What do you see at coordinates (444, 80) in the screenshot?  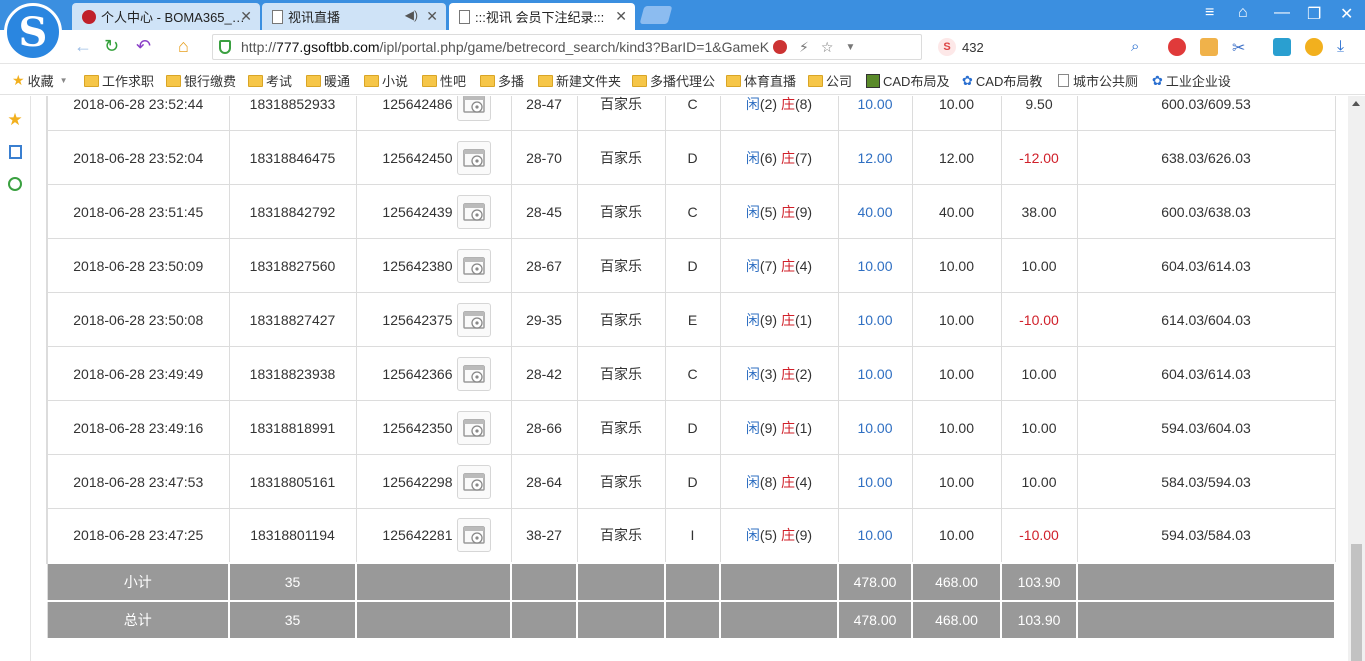 I see `bookmark-folder: 性吧` at bounding box center [444, 80].